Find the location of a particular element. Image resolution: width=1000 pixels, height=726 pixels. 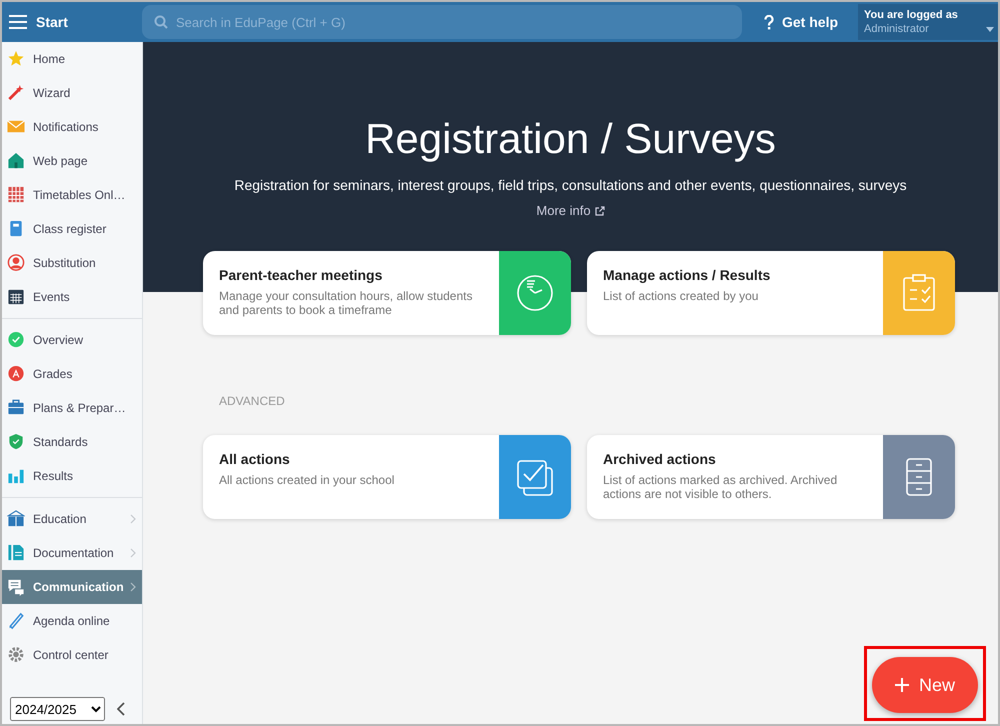

card-title: Manage actions / Results is located at coordinates (687, 275).